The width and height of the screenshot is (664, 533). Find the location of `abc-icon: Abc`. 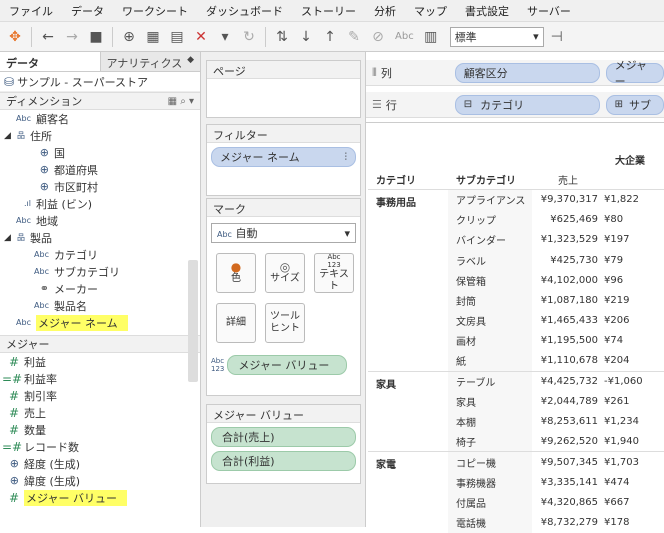

abc-icon: Abc is located at coordinates (23, 322).